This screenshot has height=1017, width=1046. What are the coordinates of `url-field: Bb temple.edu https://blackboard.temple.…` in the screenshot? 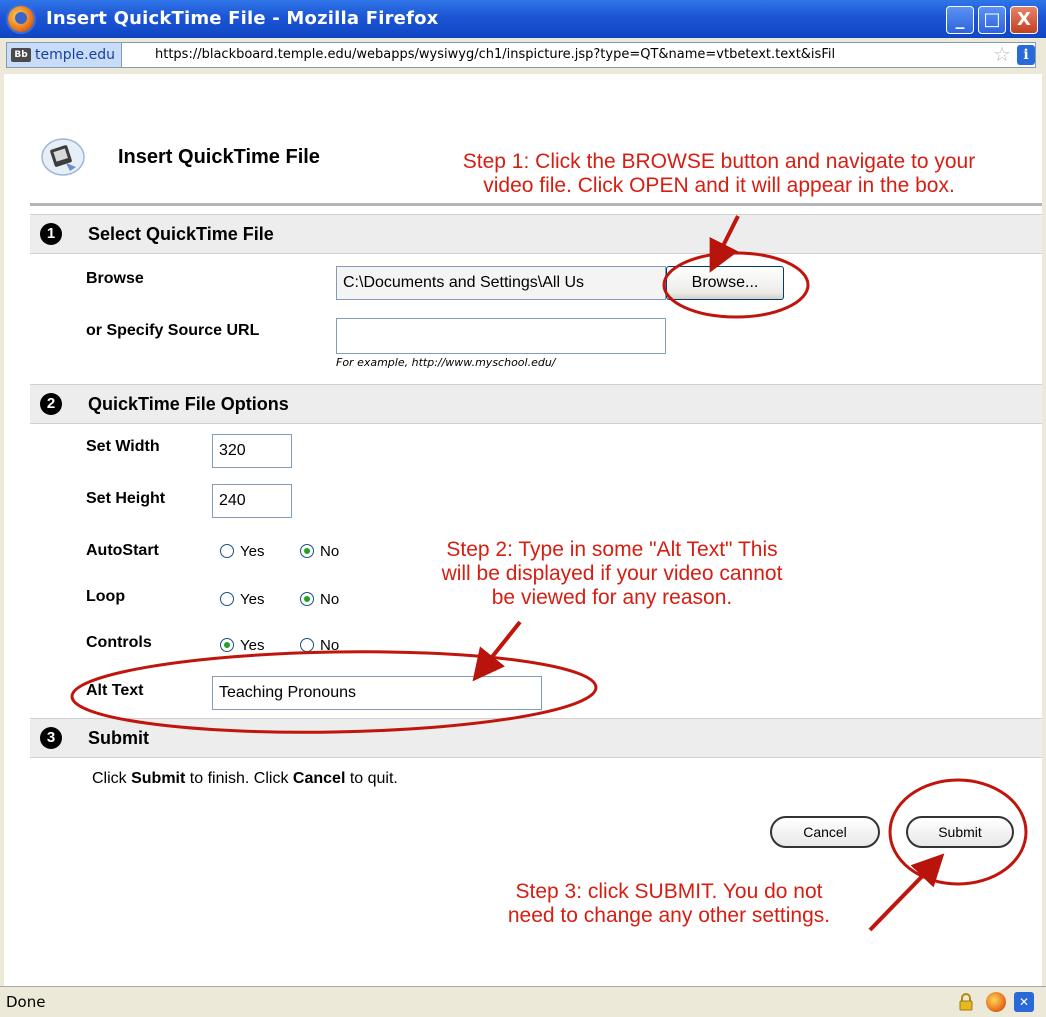 It's located at (521, 55).